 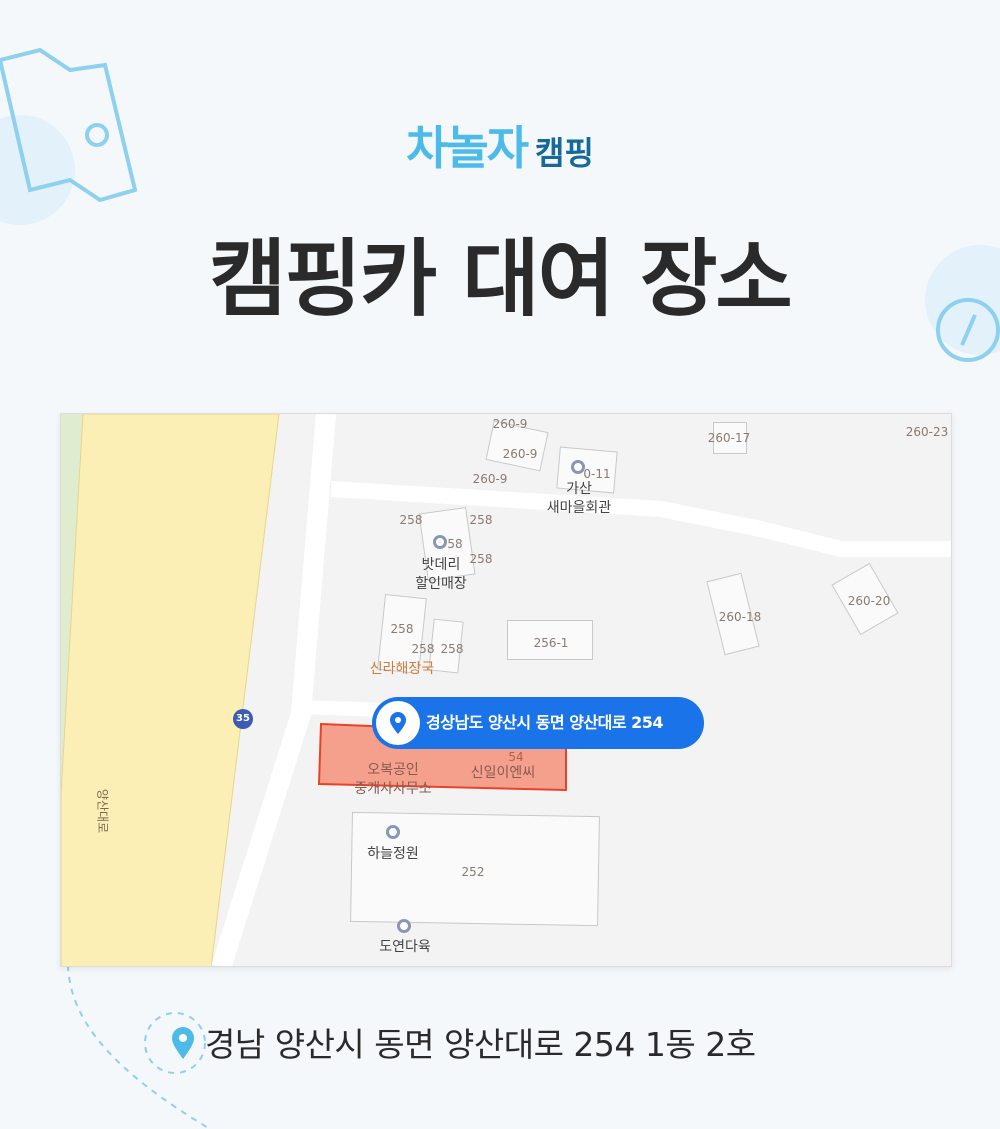 I want to click on callout-address: 경상남도 양산시 동면 양산대로 254, so click(x=545, y=722).